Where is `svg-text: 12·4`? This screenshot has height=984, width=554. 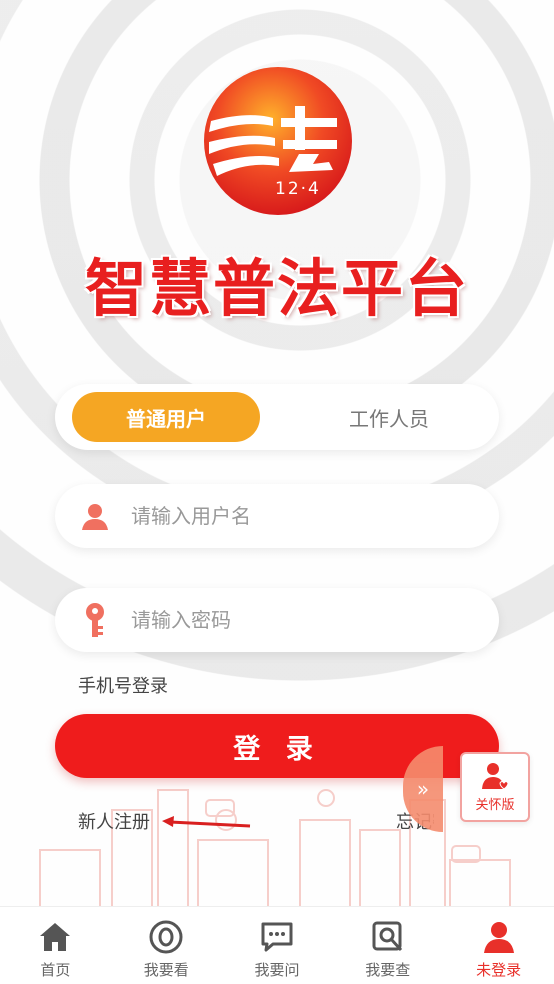
svg-text: 12·4 is located at coordinates (298, 189).